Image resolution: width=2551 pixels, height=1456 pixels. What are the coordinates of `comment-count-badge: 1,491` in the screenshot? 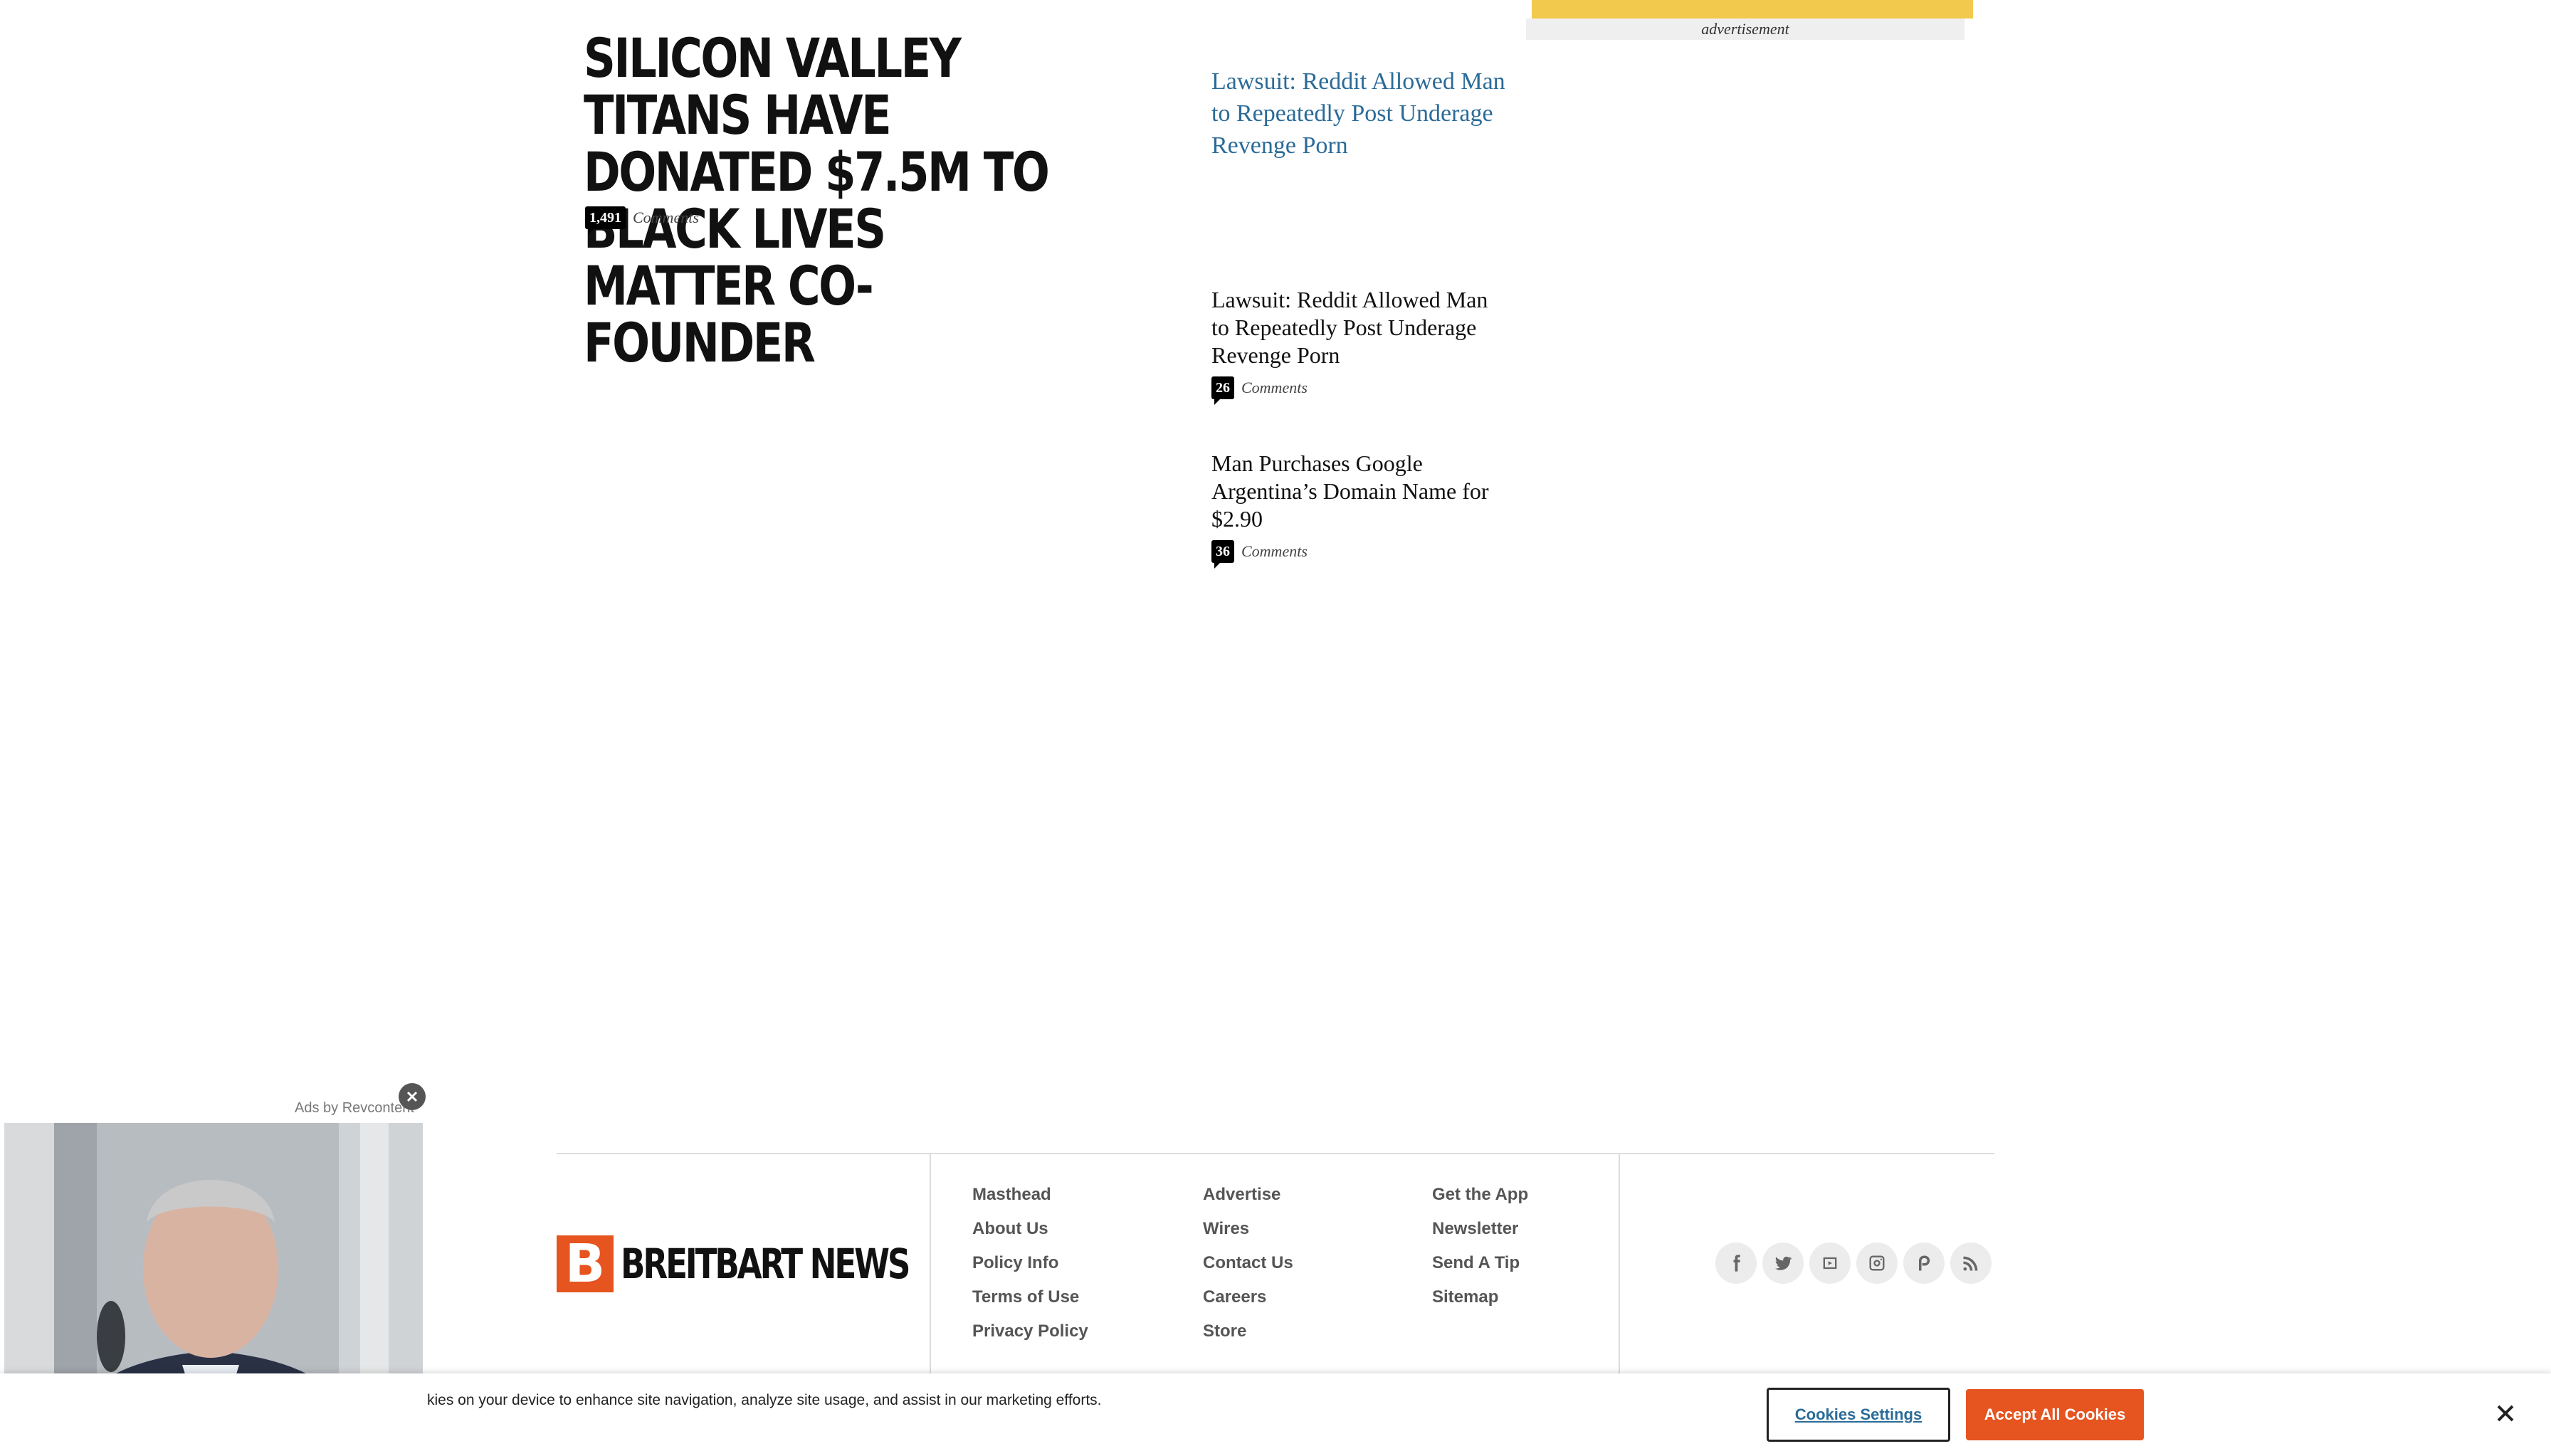 It's located at (606, 220).